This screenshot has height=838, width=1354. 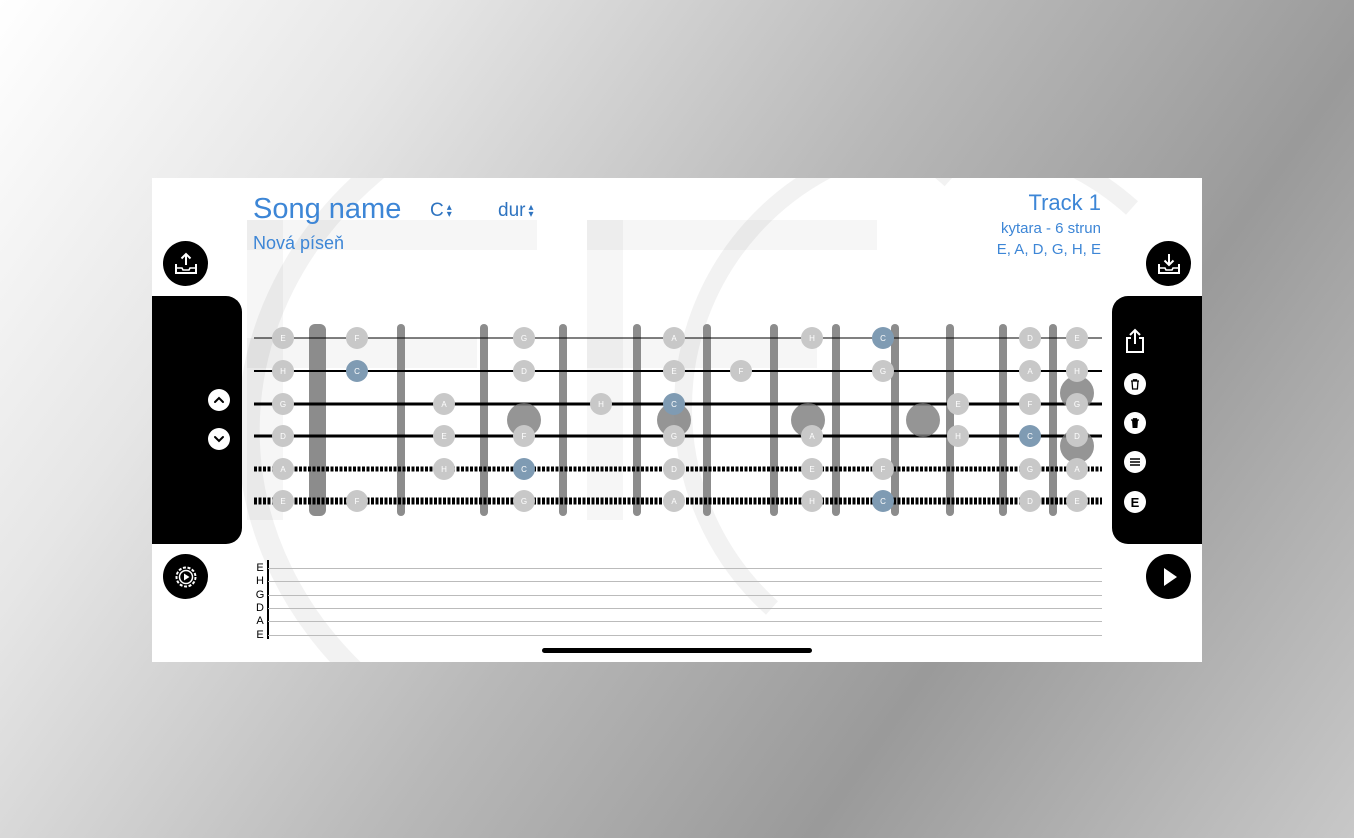 What do you see at coordinates (260, 594) in the screenshot?
I see `tab-string-label: G` at bounding box center [260, 594].